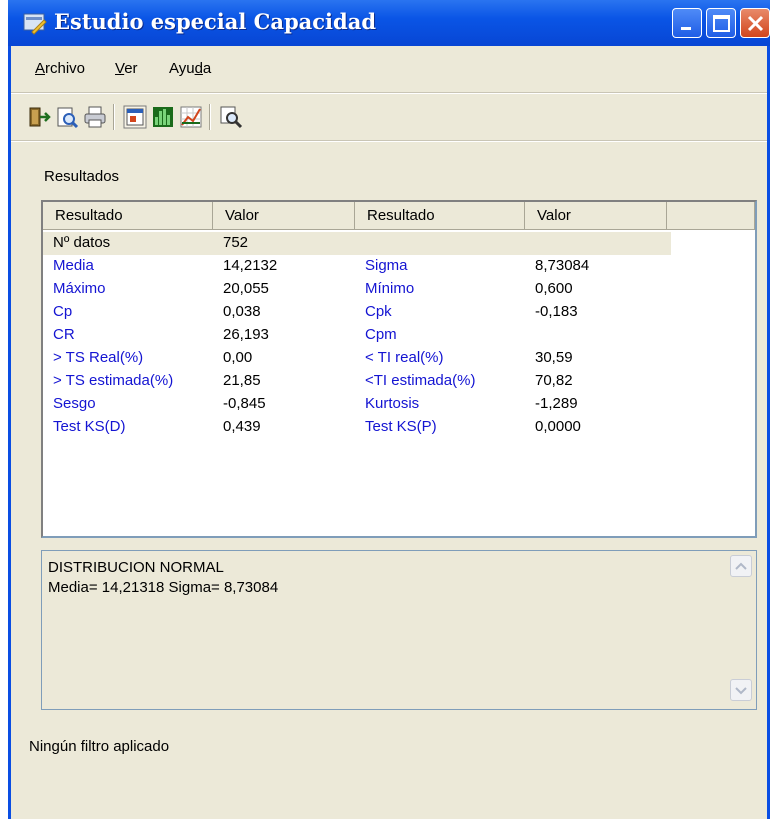 This screenshot has height=819, width=770. Describe the element at coordinates (128, 216) in the screenshot. I see `column-header-resultado: Resultado` at that location.